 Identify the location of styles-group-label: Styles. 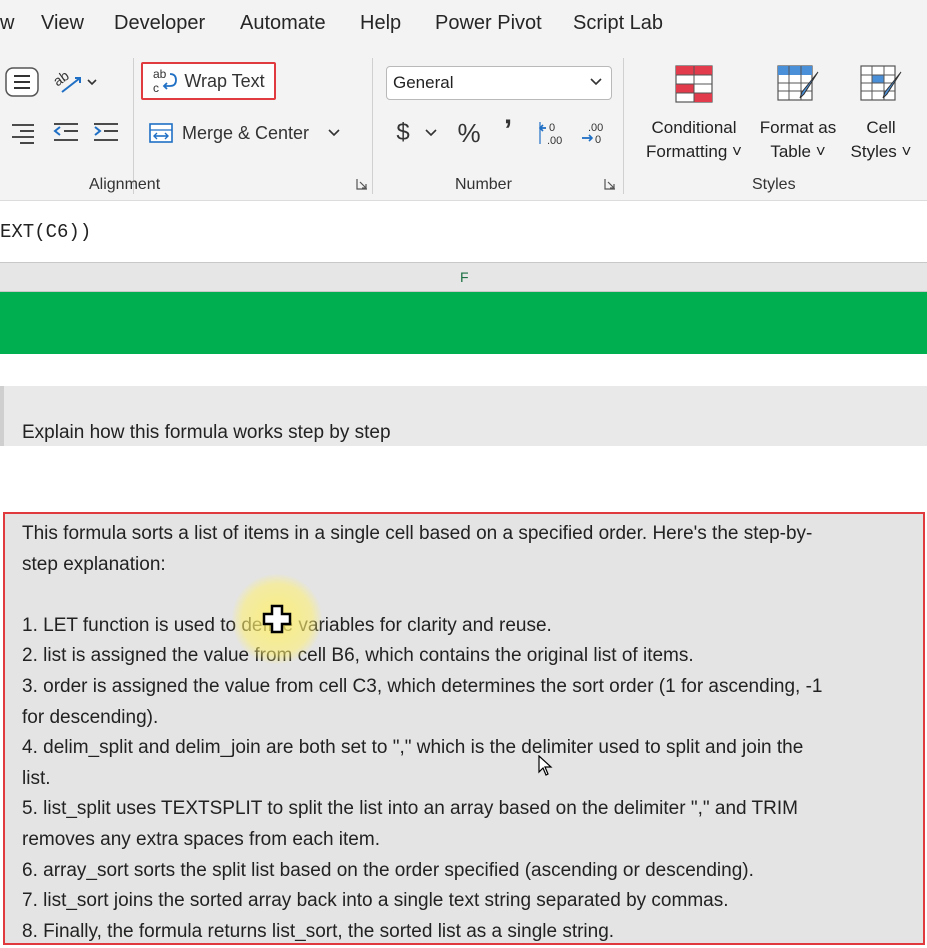
(774, 184).